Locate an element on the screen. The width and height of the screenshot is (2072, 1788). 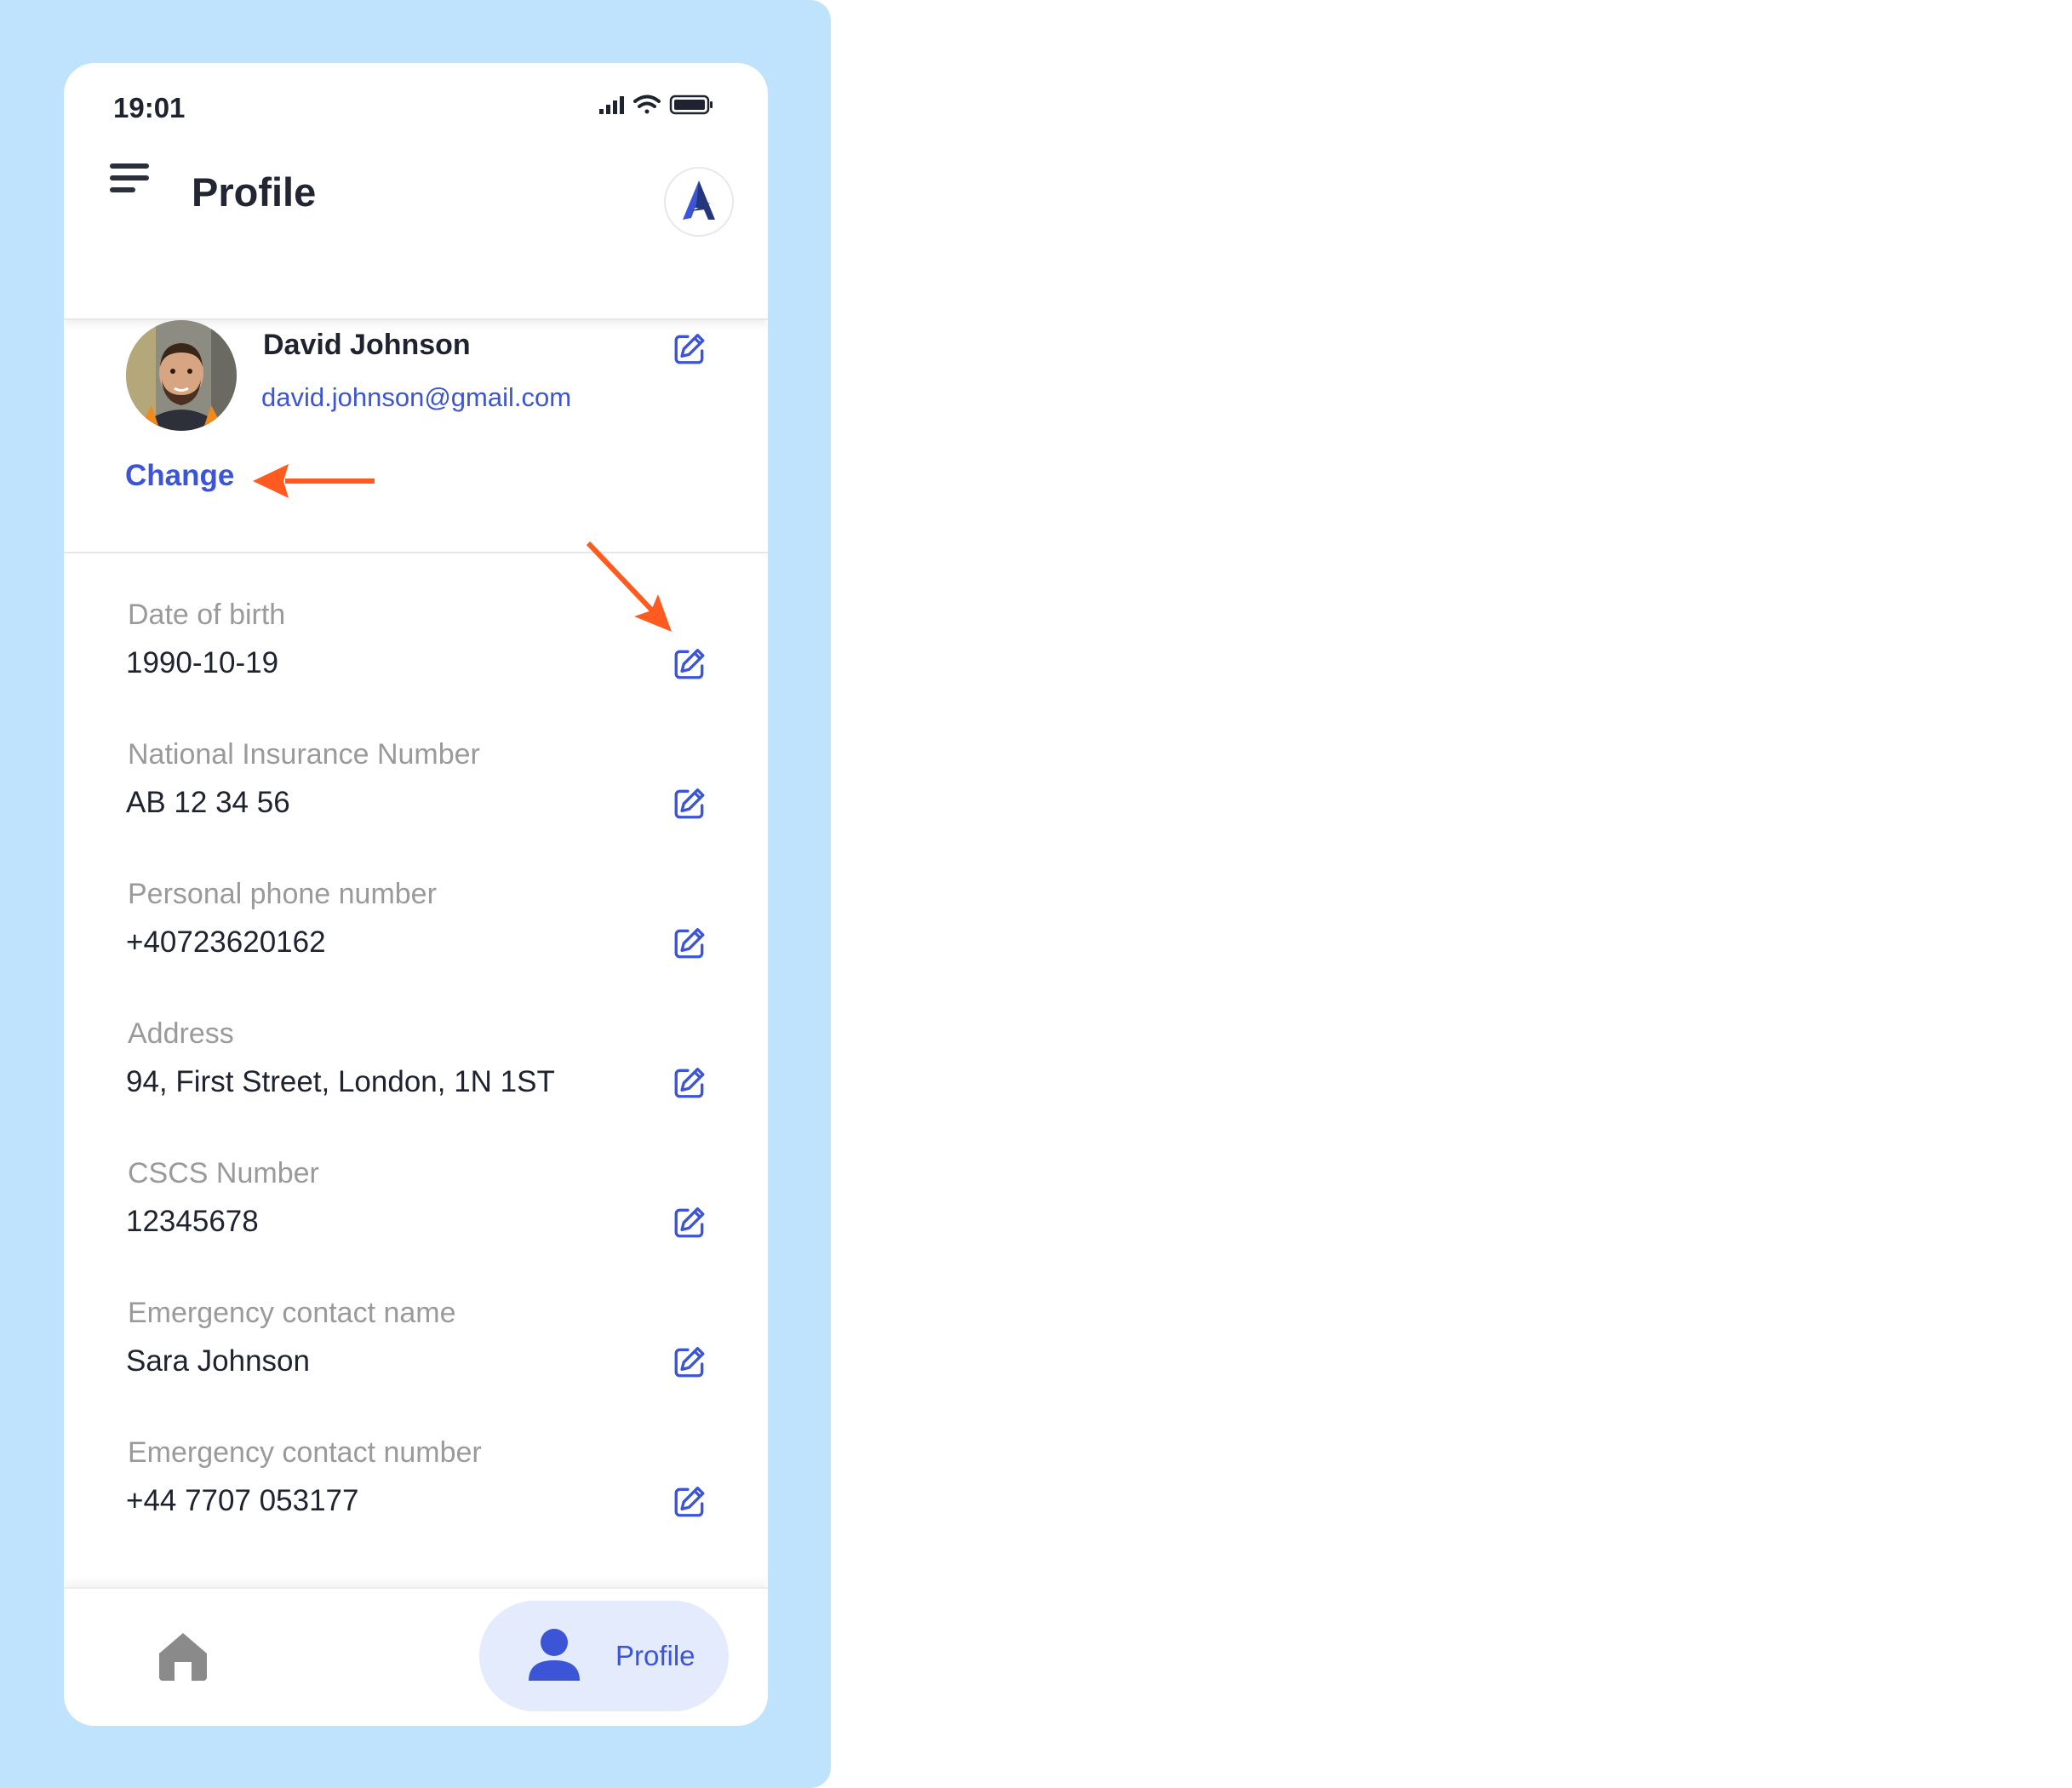
field-label-address: Address is located at coordinates (181, 1033).